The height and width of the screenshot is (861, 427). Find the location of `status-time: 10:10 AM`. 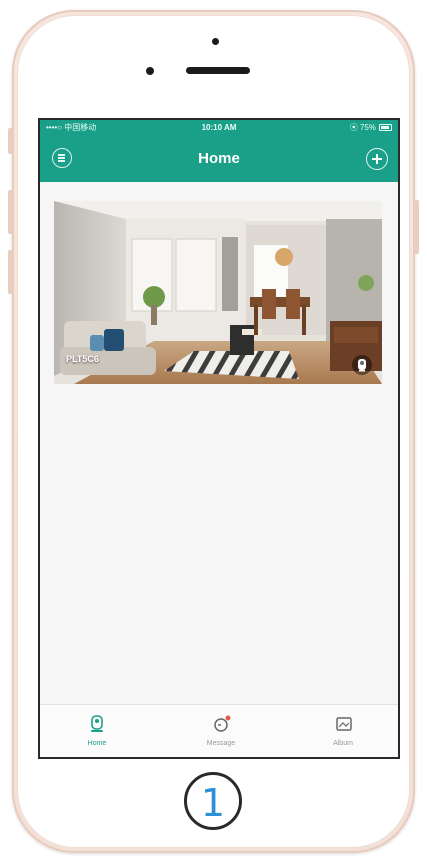

status-time: 10:10 AM is located at coordinates (219, 127).